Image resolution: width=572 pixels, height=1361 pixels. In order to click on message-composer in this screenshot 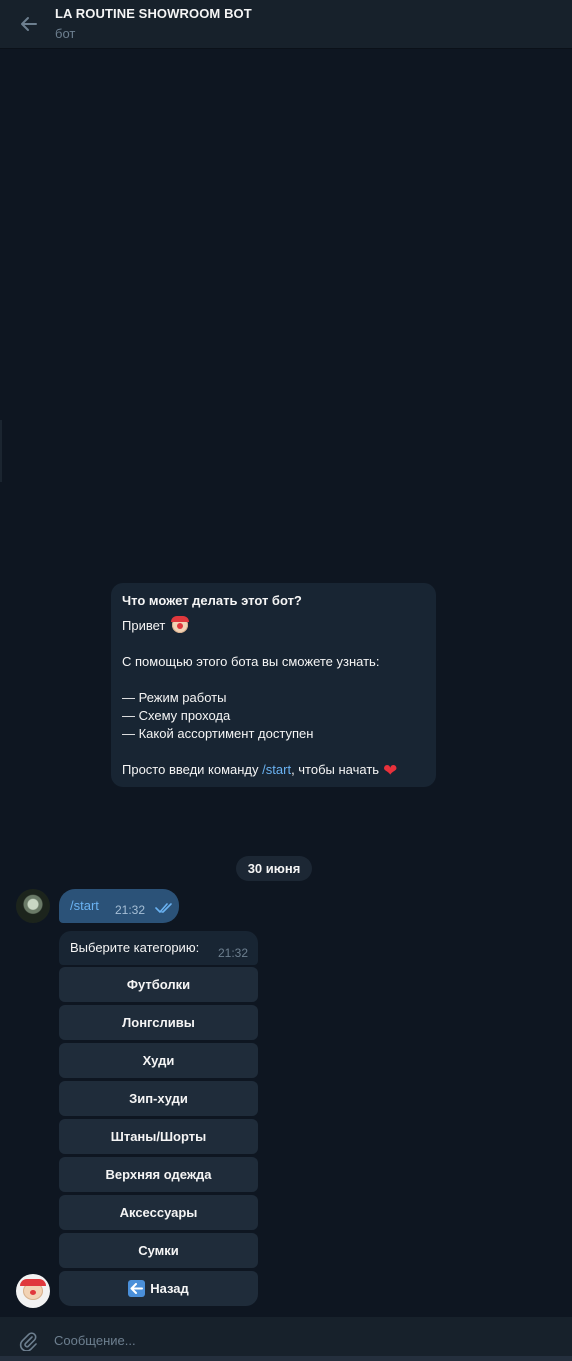, I will do `click(286, 1339)`.